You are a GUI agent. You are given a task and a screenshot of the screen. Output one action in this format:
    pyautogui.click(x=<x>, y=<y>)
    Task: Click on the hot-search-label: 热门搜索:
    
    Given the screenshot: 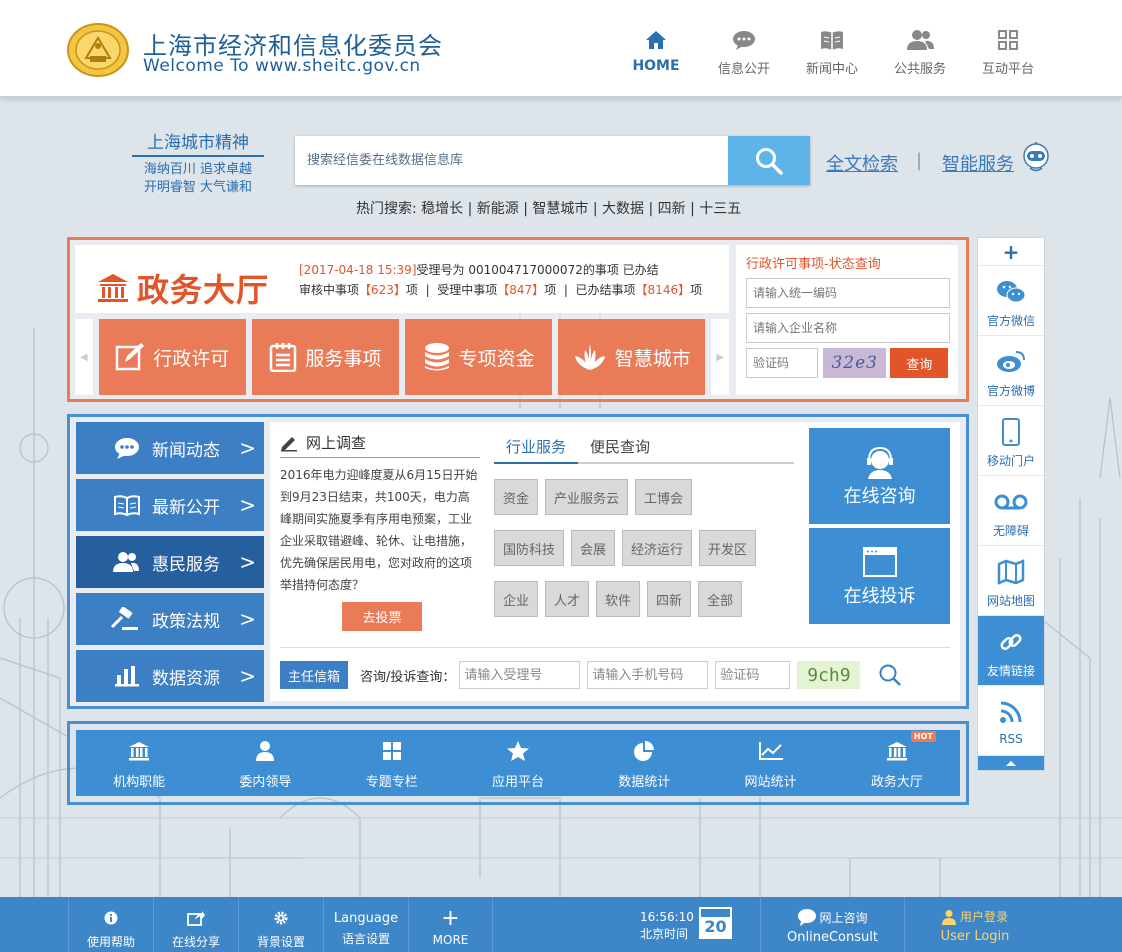 What is the action you would take?
    pyautogui.click(x=386, y=209)
    